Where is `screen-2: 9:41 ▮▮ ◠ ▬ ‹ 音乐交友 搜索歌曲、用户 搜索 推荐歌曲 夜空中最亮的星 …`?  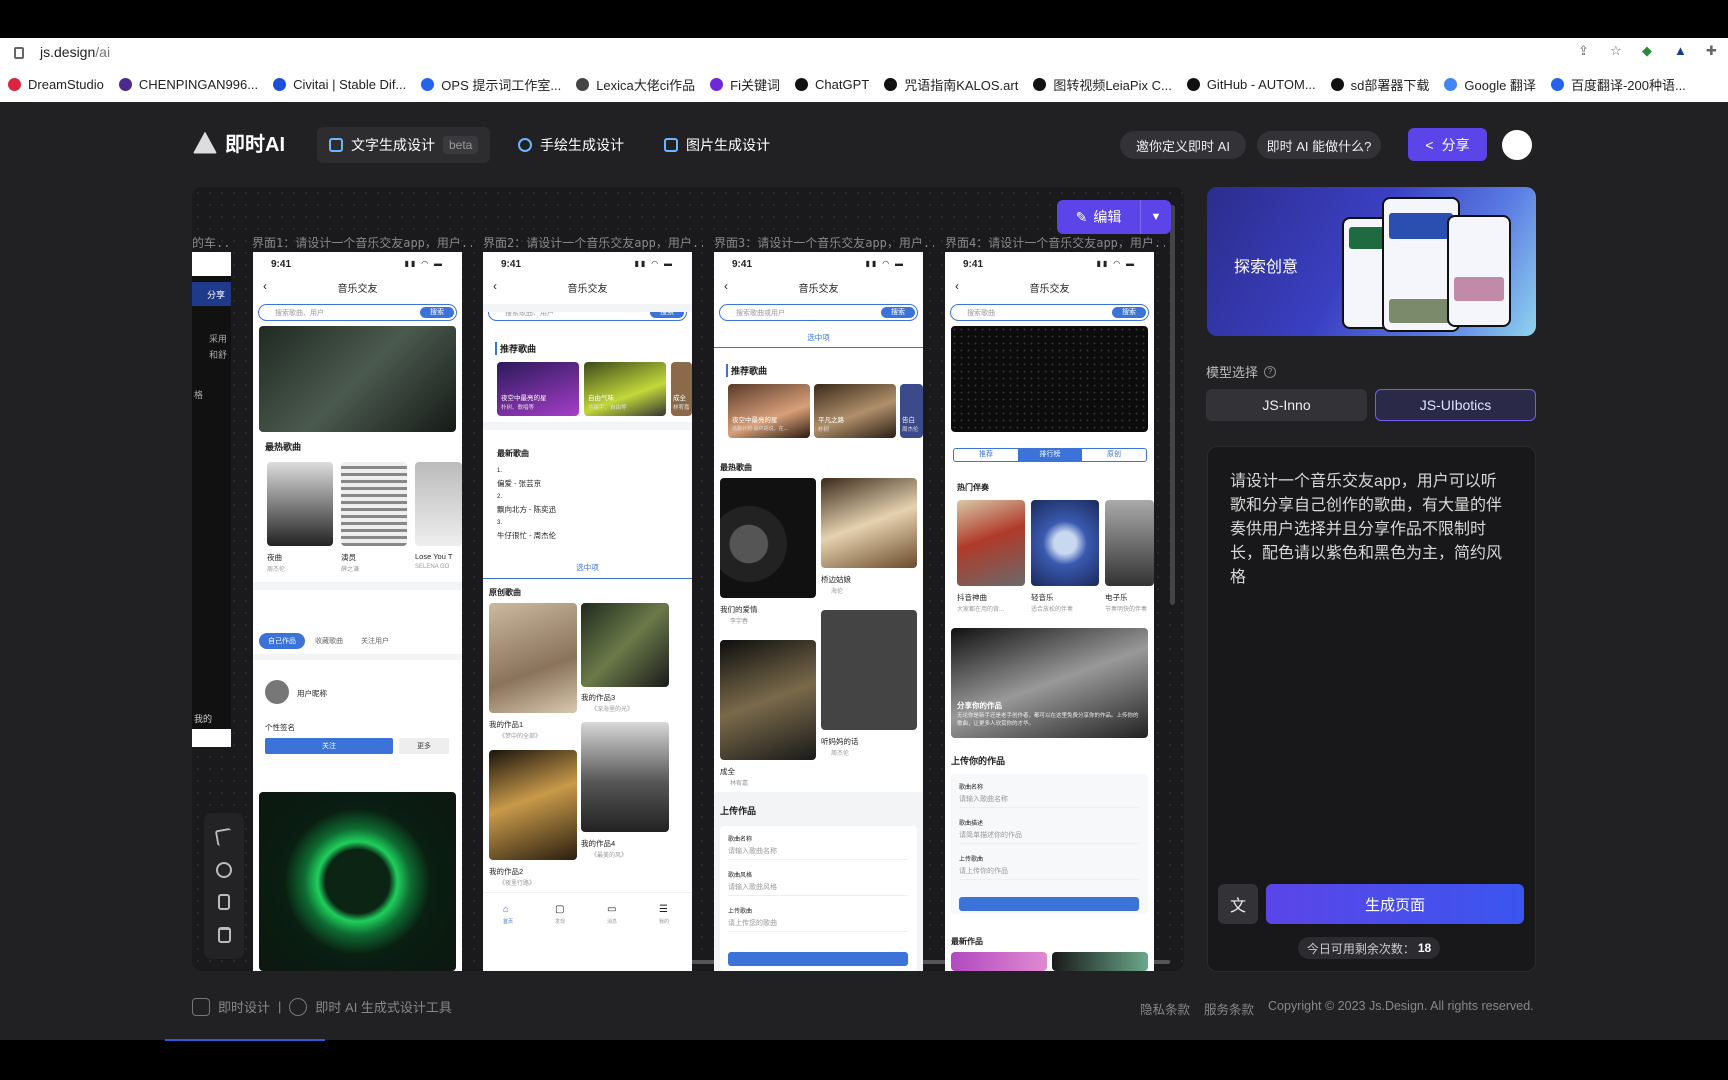 screen-2: 9:41 ▮▮ ◠ ▬ ‹ 音乐交友 搜索歌曲、用户 搜索 推荐歌曲 夜空中最亮的星 … is located at coordinates (587, 611).